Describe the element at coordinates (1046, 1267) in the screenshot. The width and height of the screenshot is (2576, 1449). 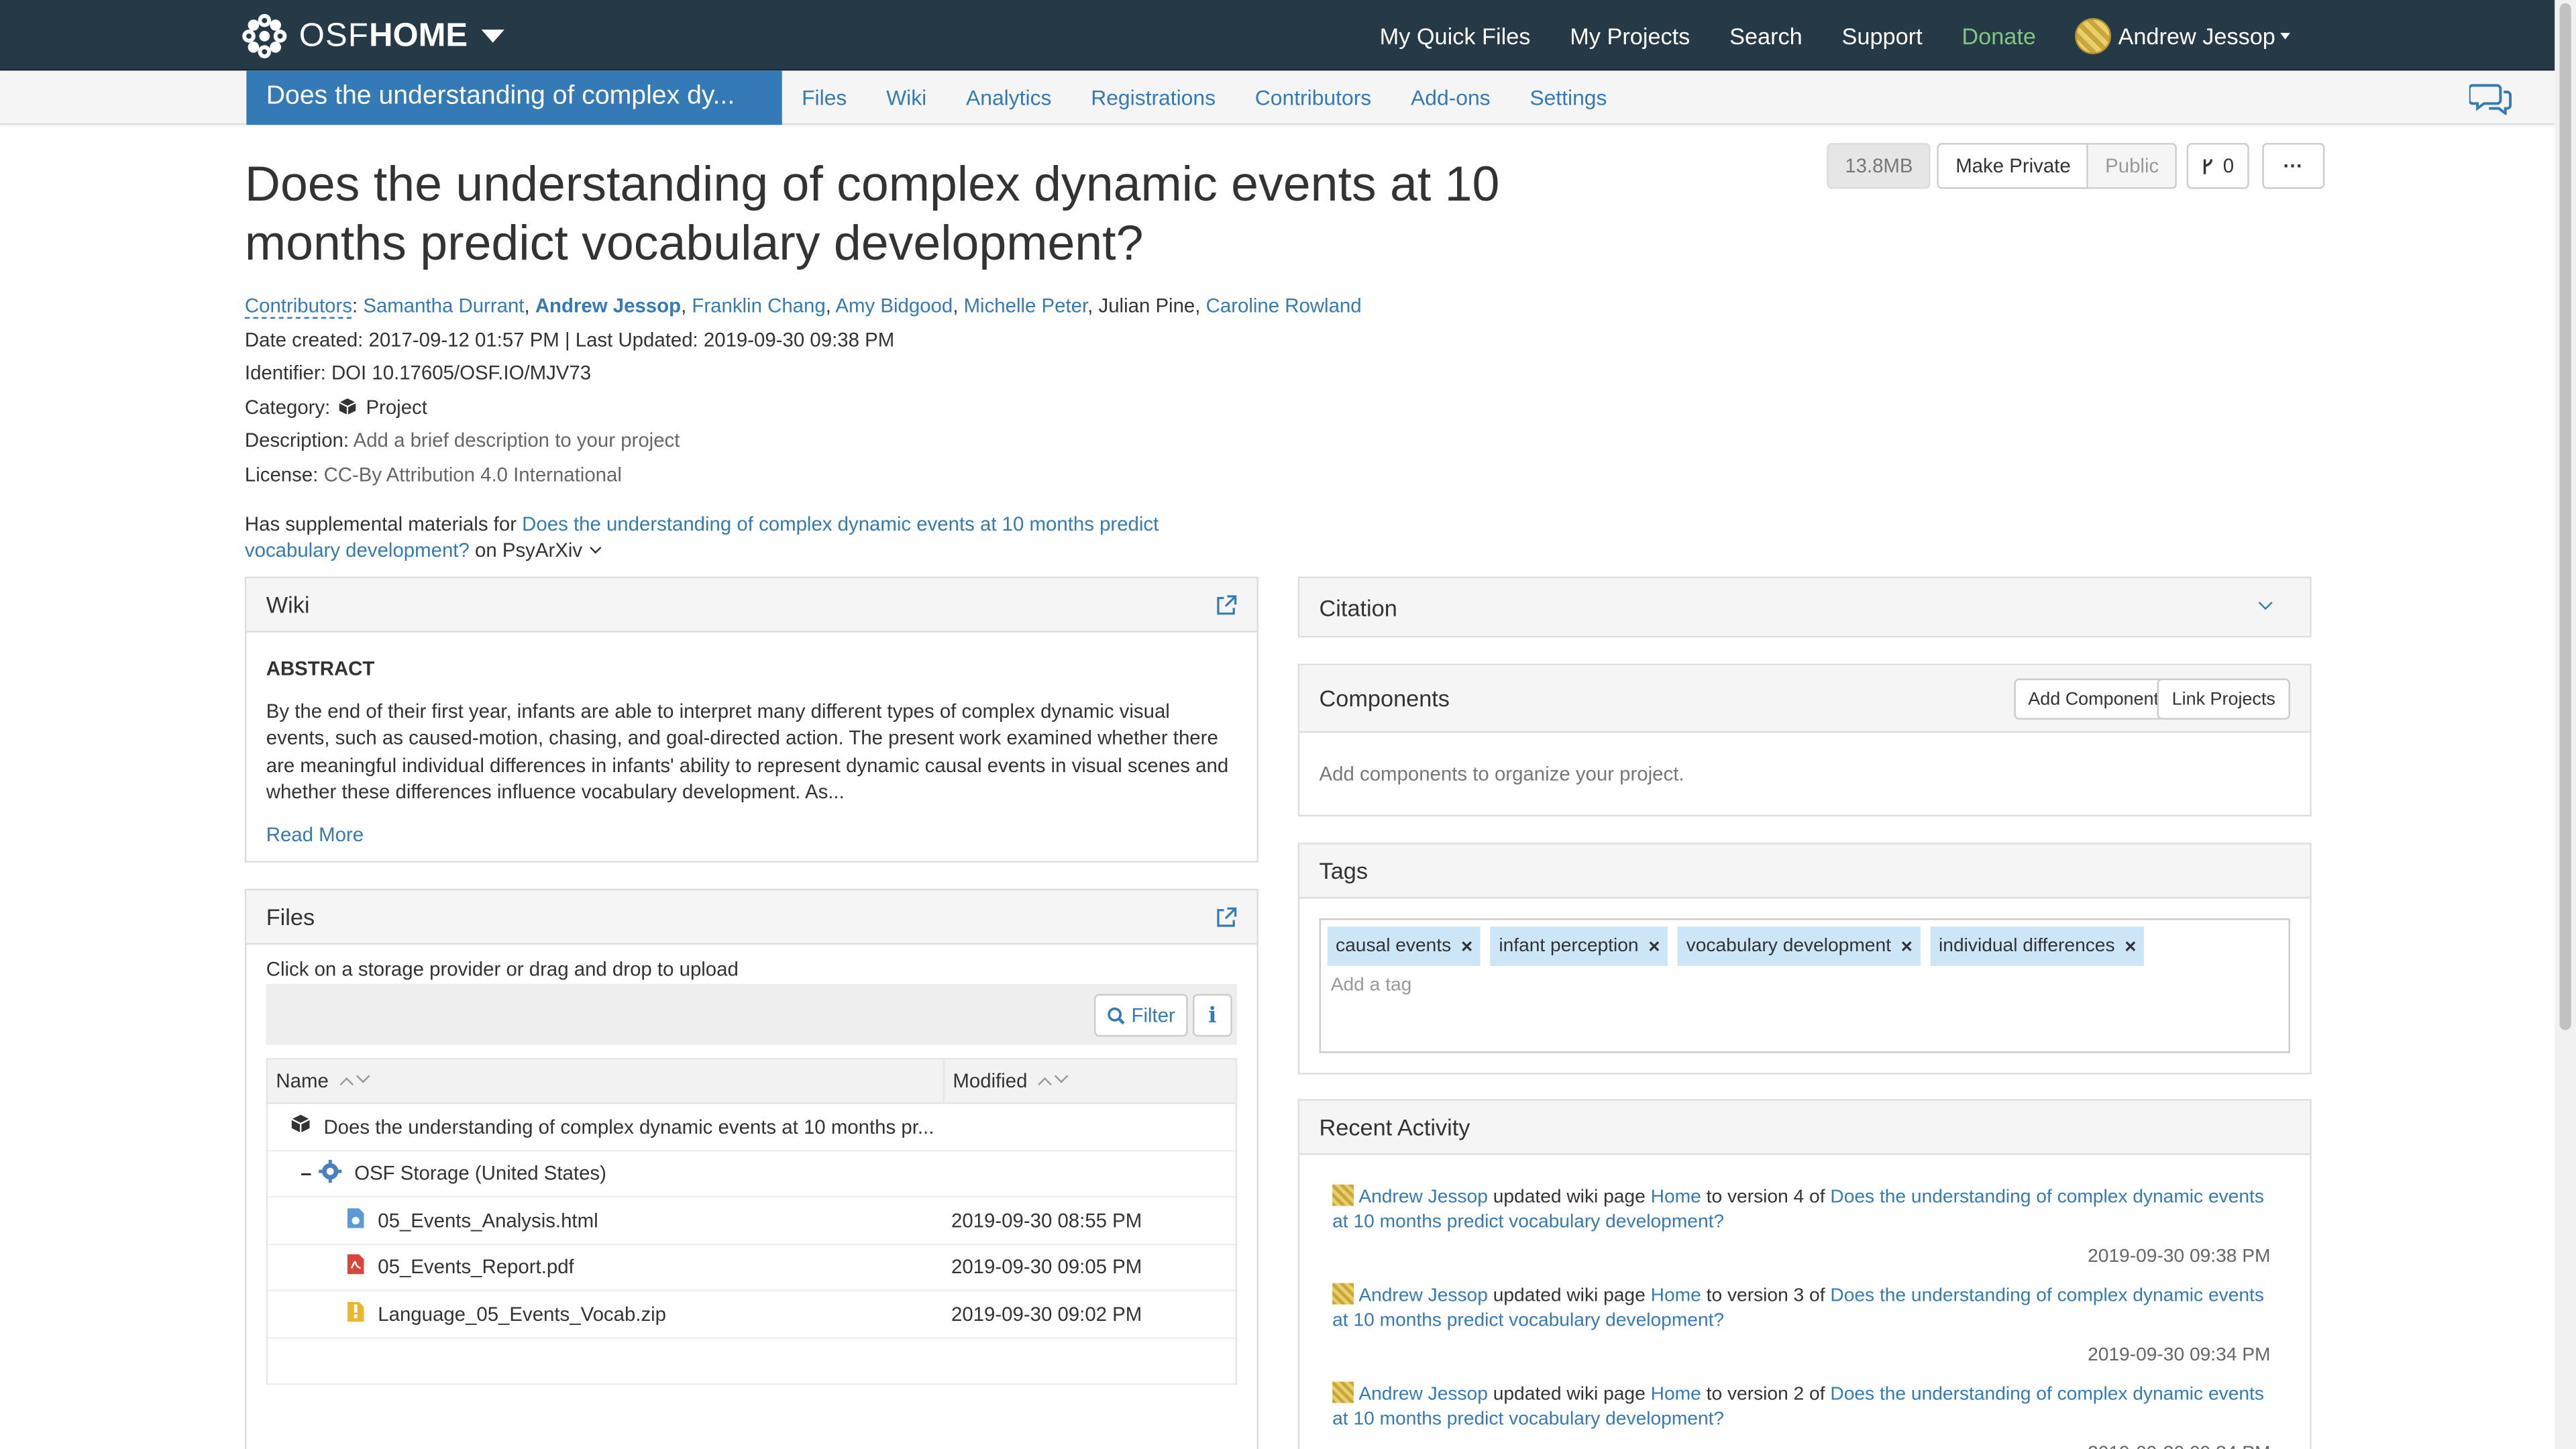
I see `file-modified: 2019-09-30 09:05 PM` at that location.